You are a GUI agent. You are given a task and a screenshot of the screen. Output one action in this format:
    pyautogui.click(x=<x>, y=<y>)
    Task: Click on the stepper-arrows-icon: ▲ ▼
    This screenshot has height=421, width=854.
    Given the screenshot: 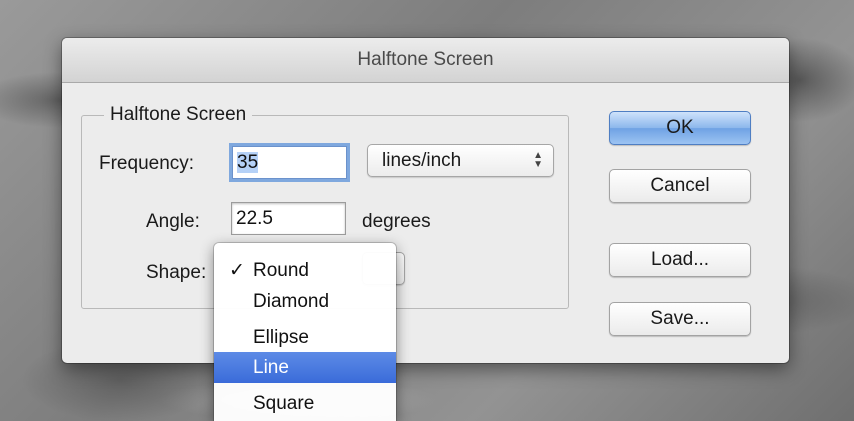 What is the action you would take?
    pyautogui.click(x=538, y=160)
    